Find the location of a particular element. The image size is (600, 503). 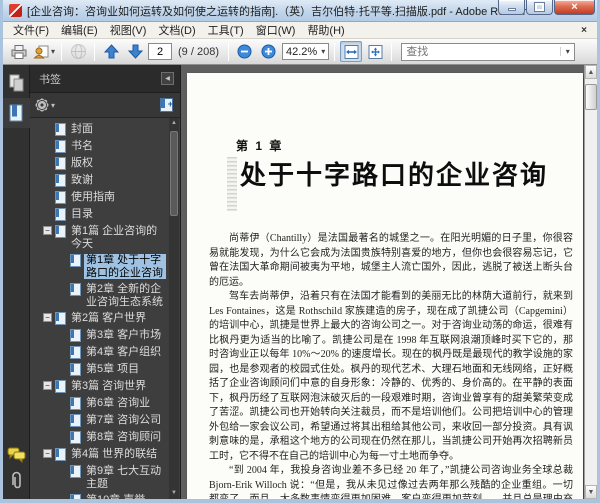

bookmark-item-part4: − 第4篇 世界的联结 is located at coordinates (105, 454).